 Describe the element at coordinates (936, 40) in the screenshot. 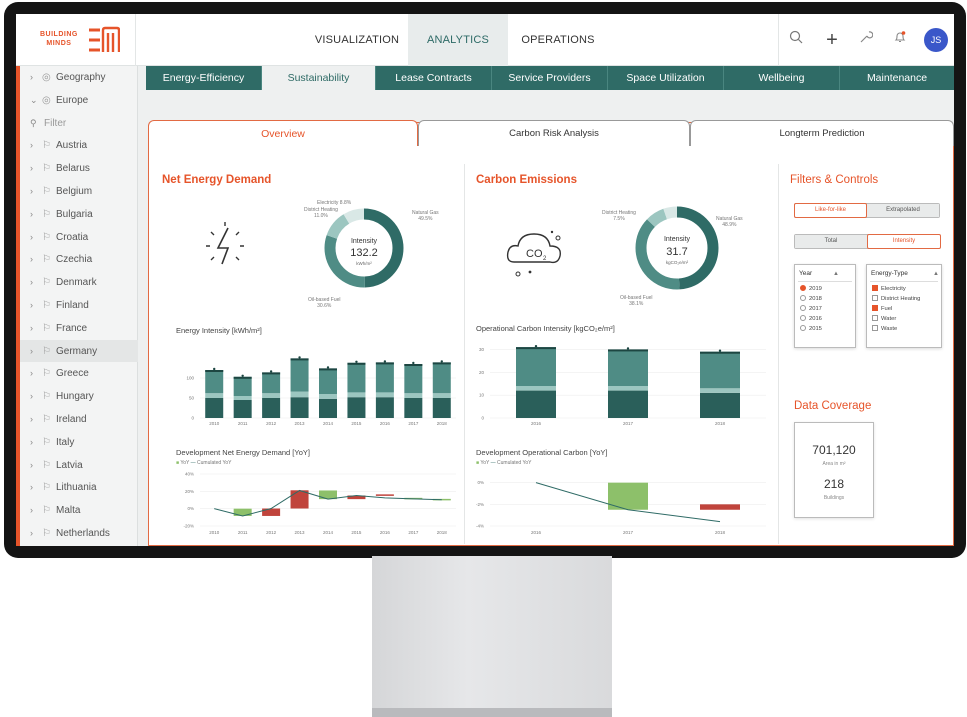

I see `user-avatar: JS` at that location.